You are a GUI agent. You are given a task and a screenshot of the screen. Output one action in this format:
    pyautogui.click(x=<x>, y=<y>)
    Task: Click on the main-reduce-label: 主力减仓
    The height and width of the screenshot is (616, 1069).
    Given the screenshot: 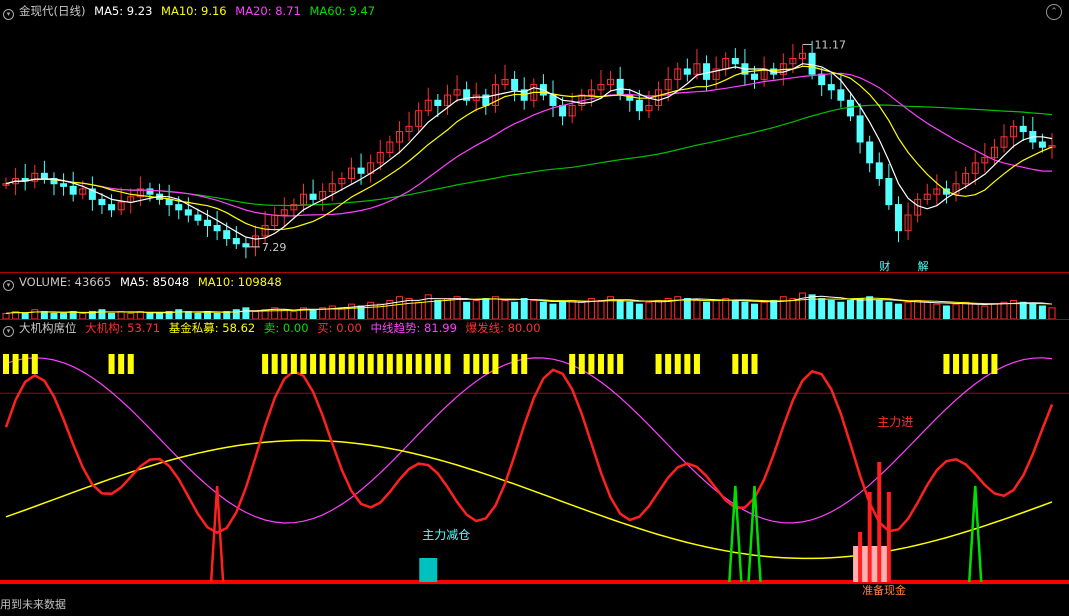 What is the action you would take?
    pyautogui.click(x=446, y=535)
    